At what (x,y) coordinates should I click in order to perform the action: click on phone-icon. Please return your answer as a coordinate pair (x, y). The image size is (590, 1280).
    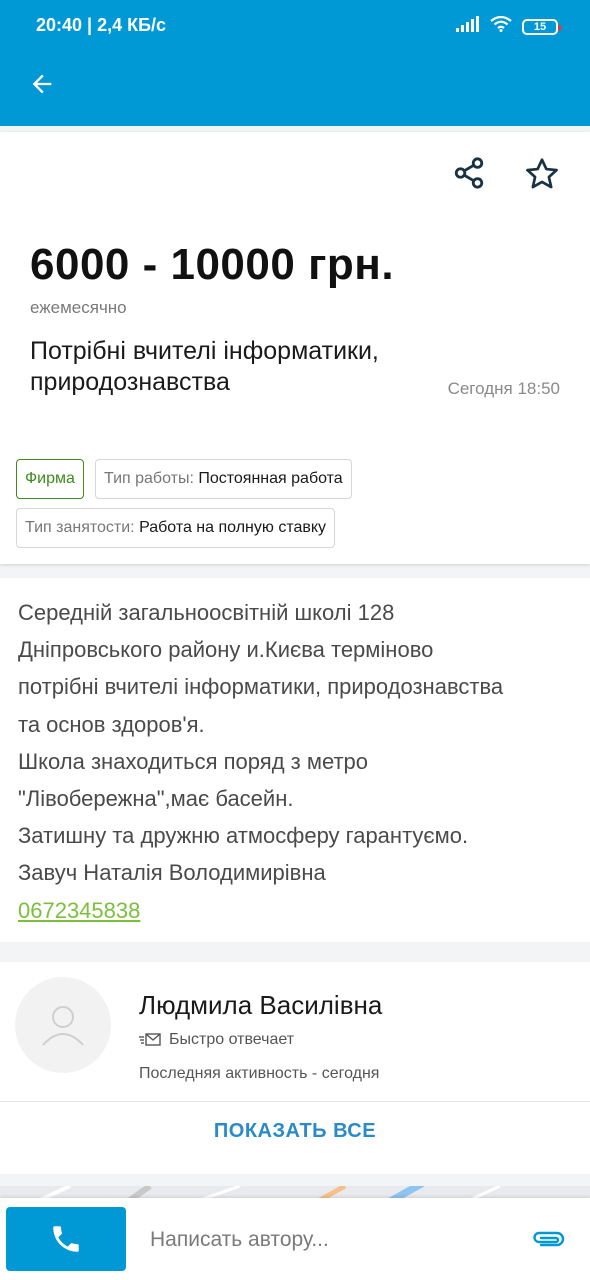
    Looking at the image, I should click on (66, 1239).